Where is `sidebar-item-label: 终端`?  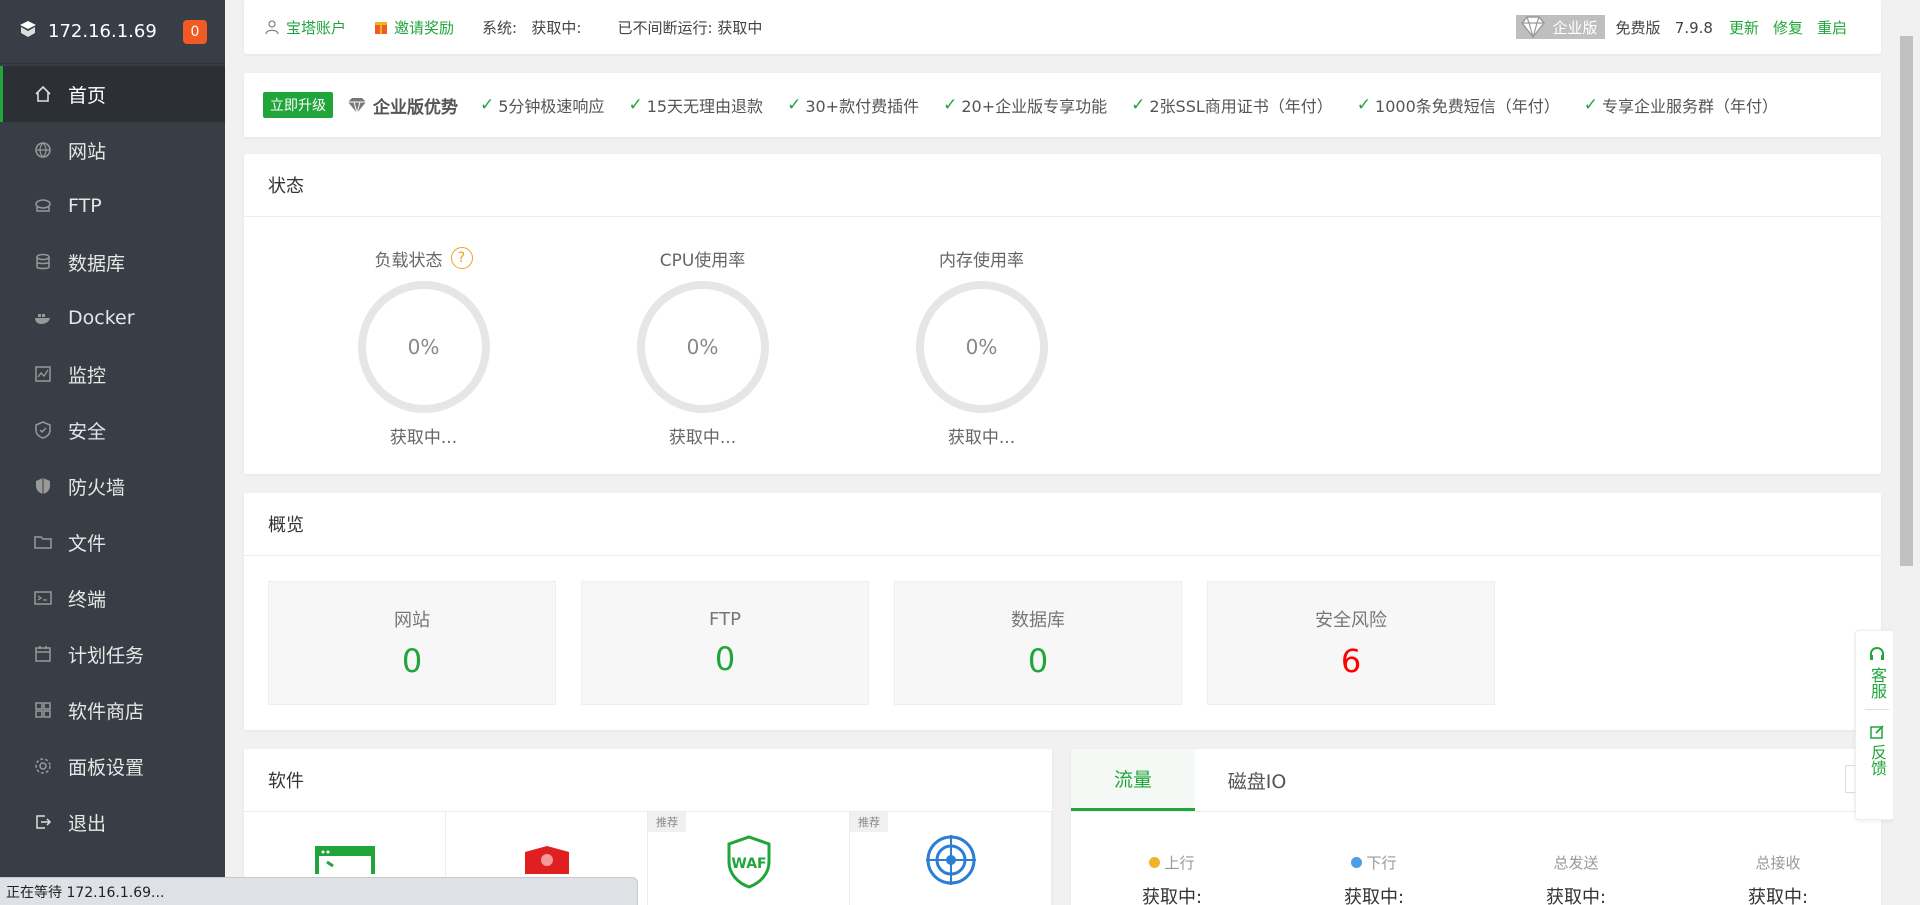
sidebar-item-label: 终端 is located at coordinates (87, 599).